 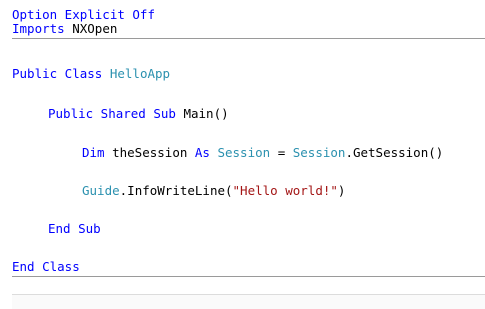 What do you see at coordinates (206, 113) in the screenshot?
I see `code-token-plain: Main()` at bounding box center [206, 113].